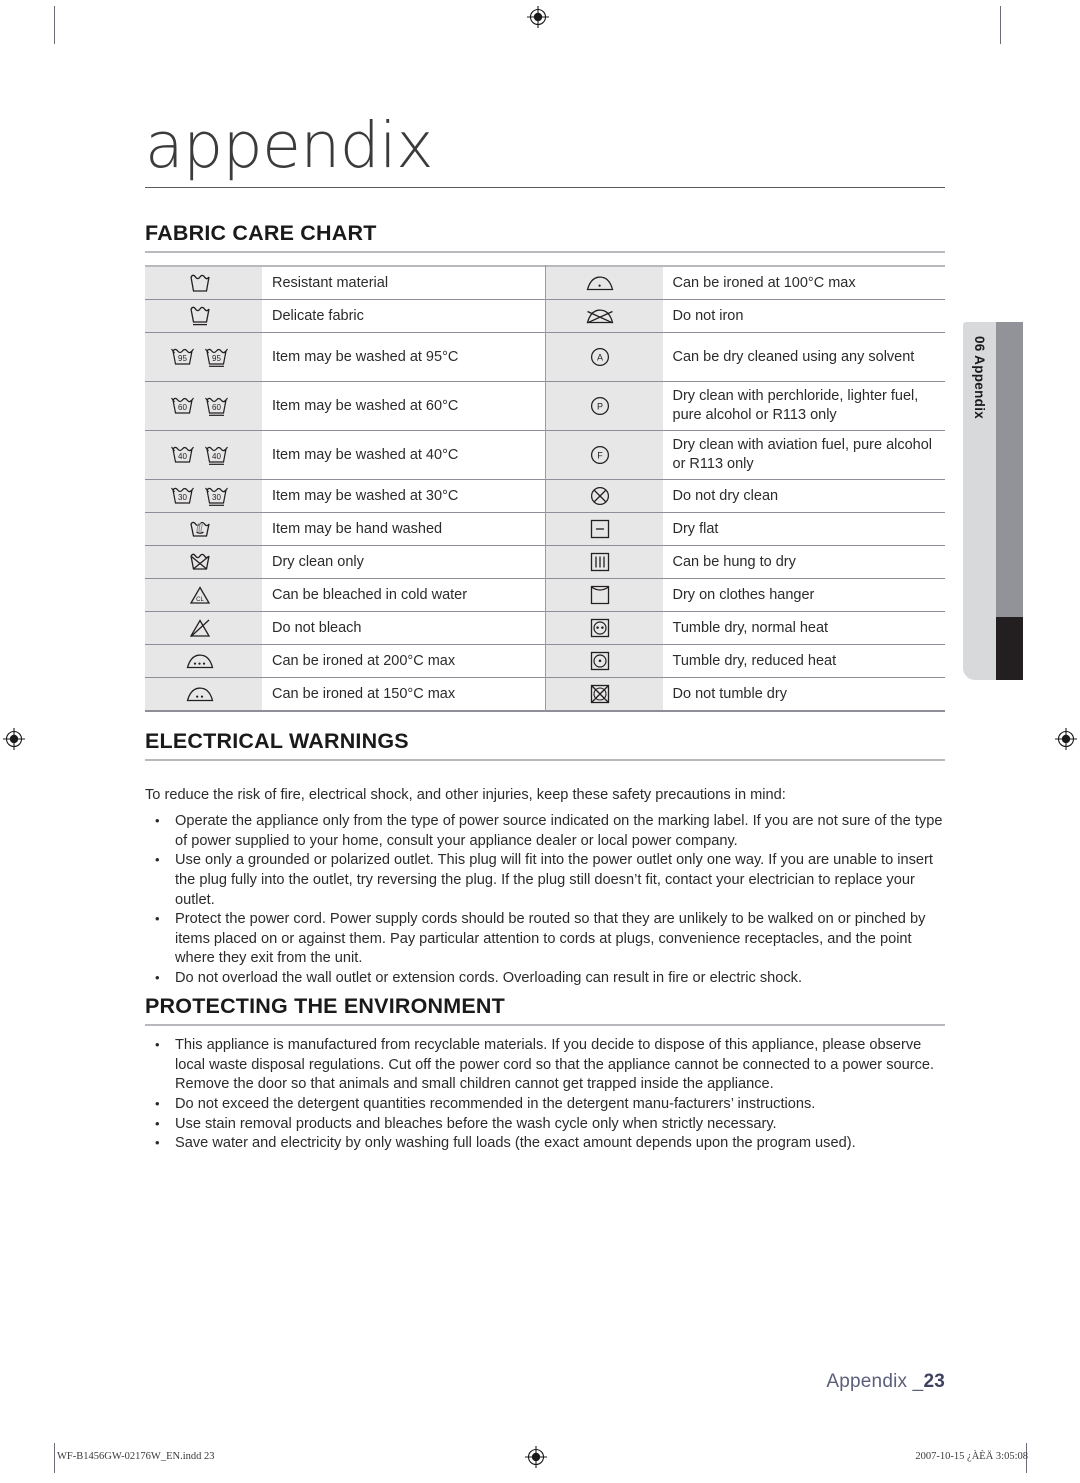  Describe the element at coordinates (1000, 25) in the screenshot. I see `crop-mark-right` at that location.